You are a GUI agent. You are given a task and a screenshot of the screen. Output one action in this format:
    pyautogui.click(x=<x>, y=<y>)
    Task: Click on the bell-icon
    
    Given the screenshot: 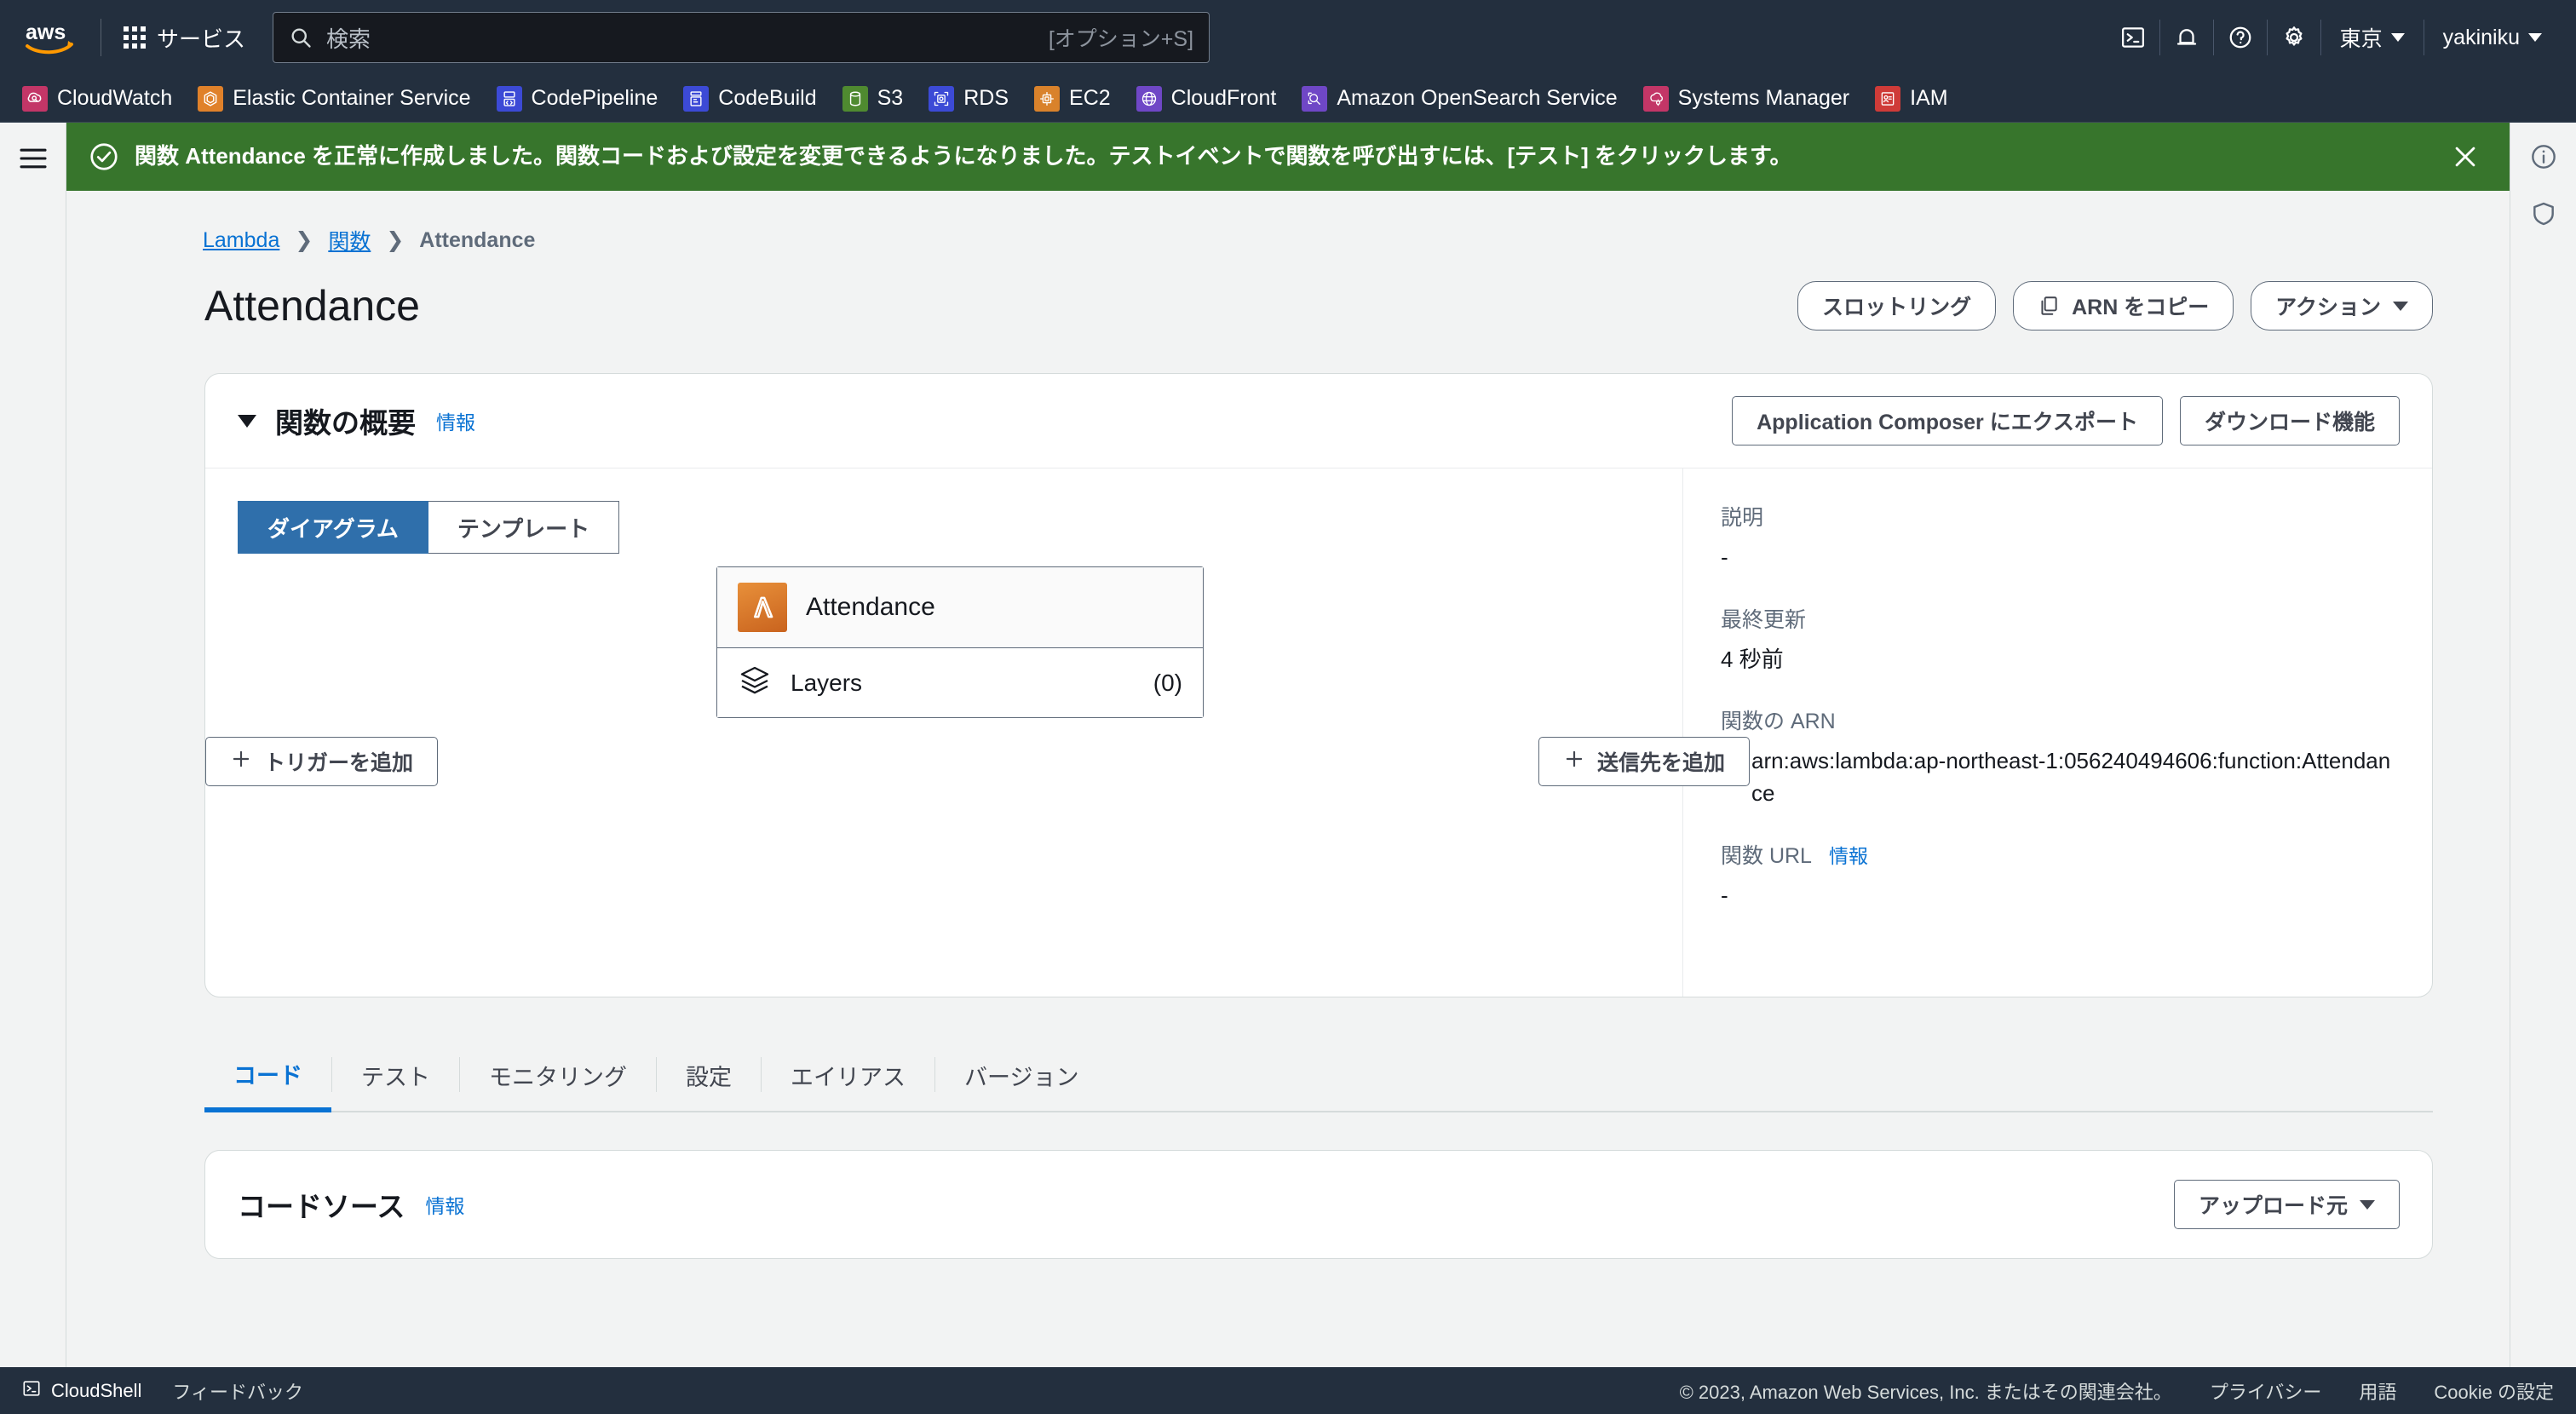 What is the action you would take?
    pyautogui.click(x=2186, y=37)
    